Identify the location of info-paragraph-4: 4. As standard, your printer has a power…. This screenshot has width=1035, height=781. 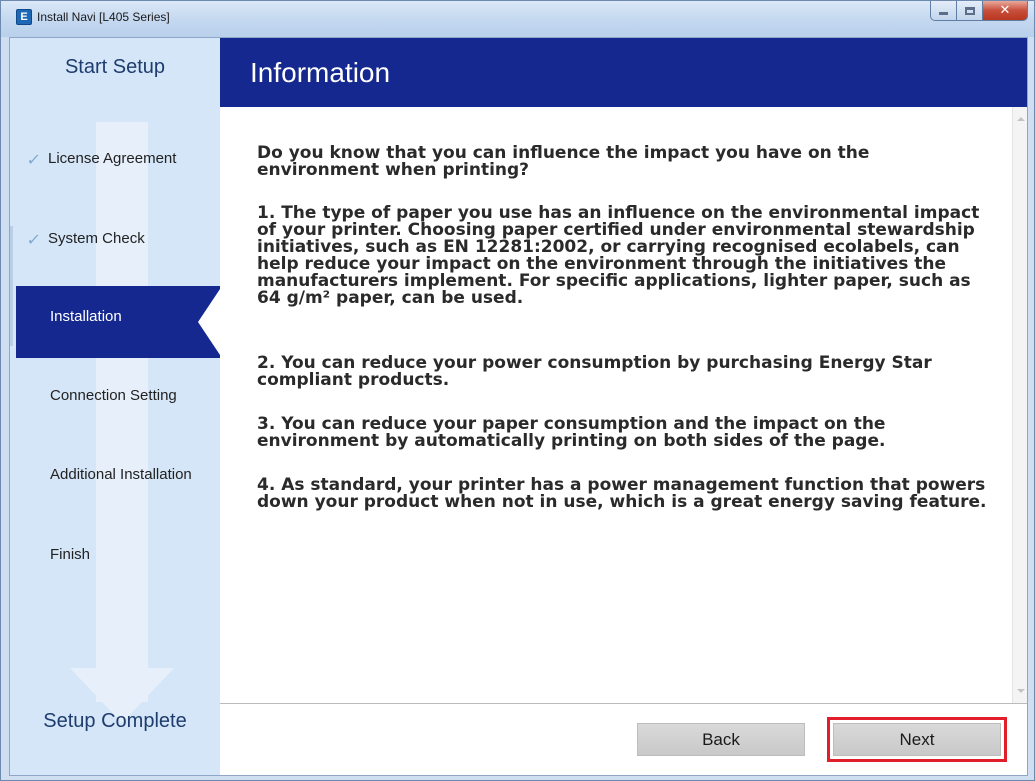
(622, 493).